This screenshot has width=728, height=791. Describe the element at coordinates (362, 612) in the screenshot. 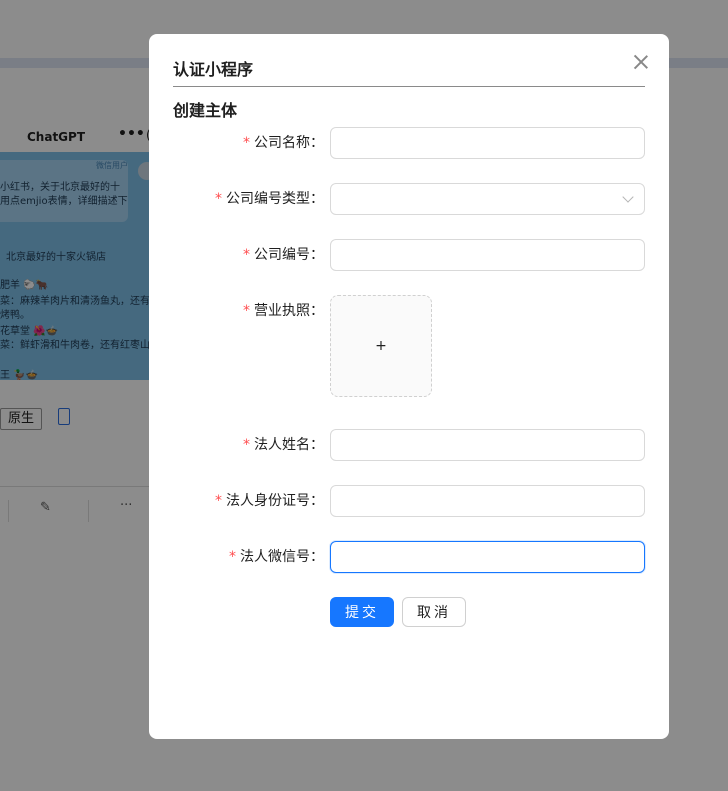

I see `submit-button: 提交` at that location.